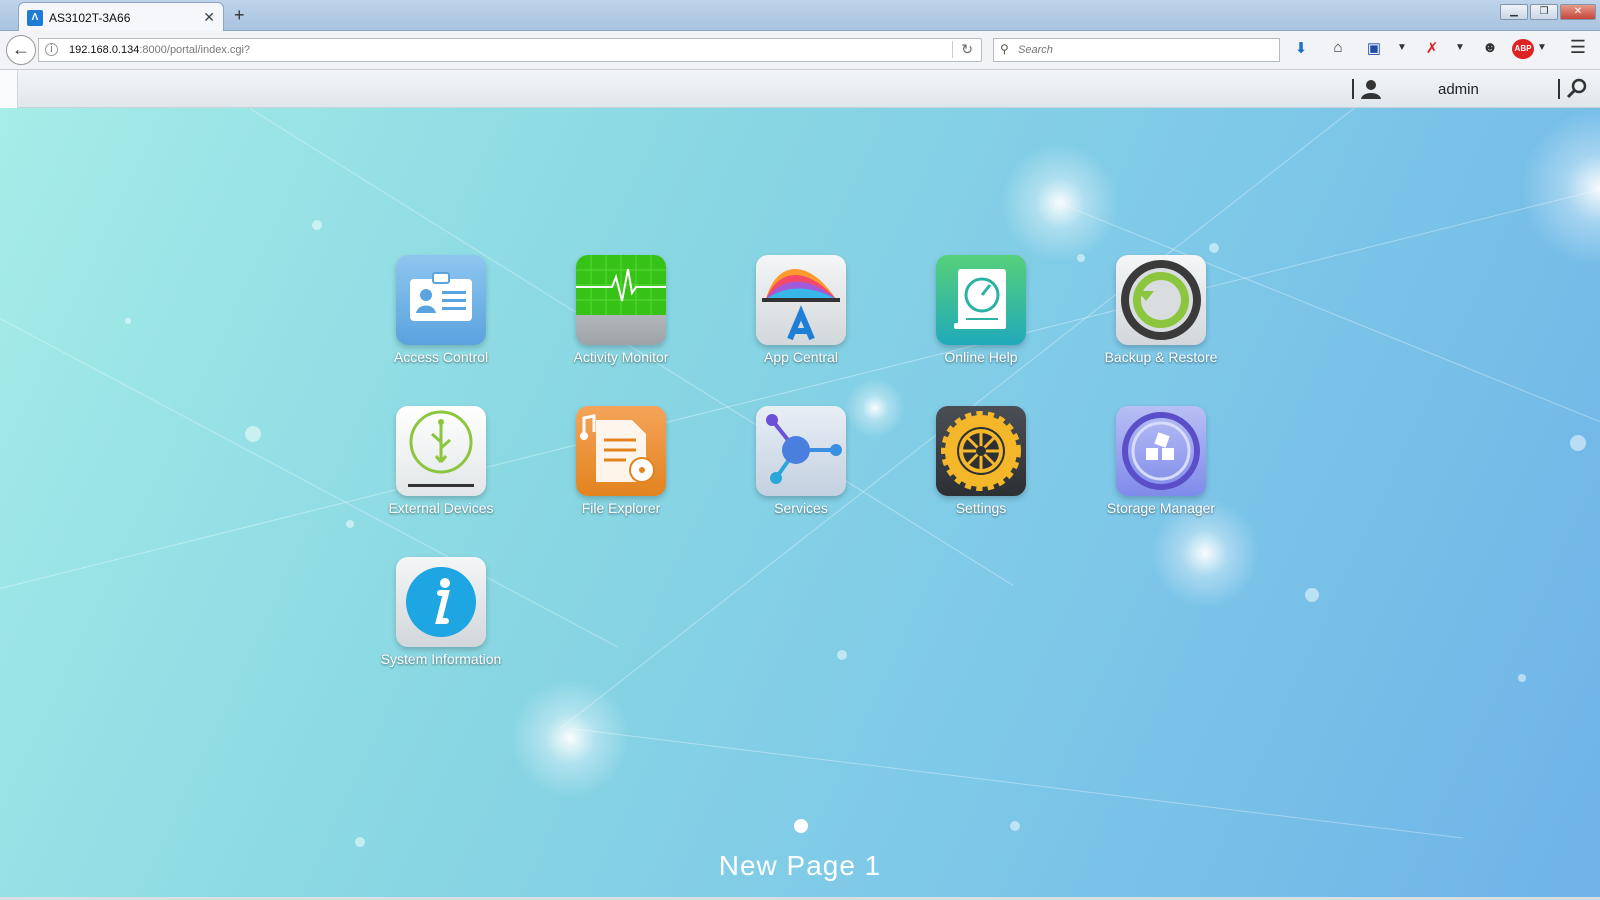 The height and width of the screenshot is (900, 1600). I want to click on browser-tab: Λ AS3102T-3A66 ✕, so click(121, 16).